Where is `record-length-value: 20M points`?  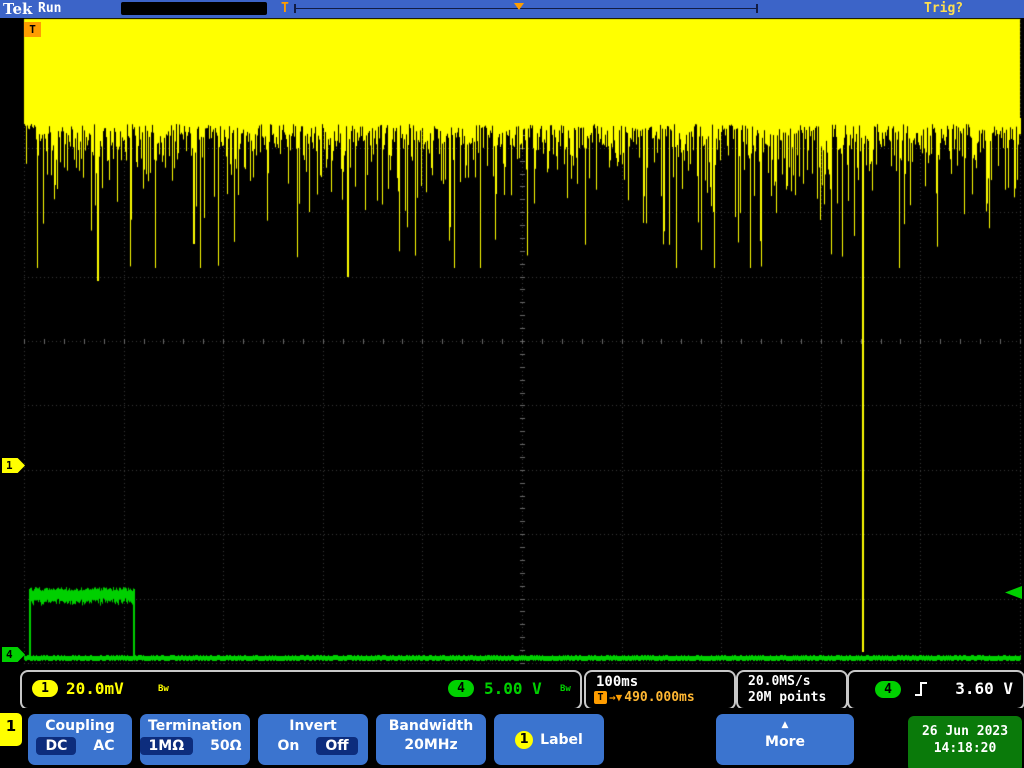 record-length-value: 20M points is located at coordinates (787, 697).